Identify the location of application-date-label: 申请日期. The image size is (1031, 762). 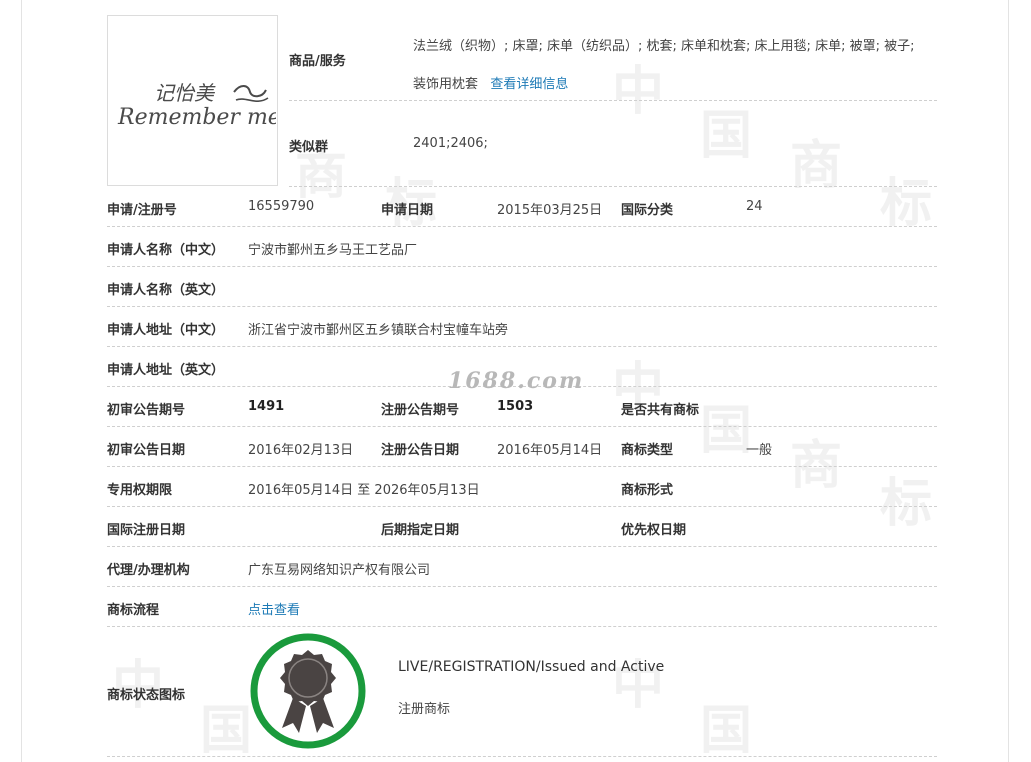
(407, 210).